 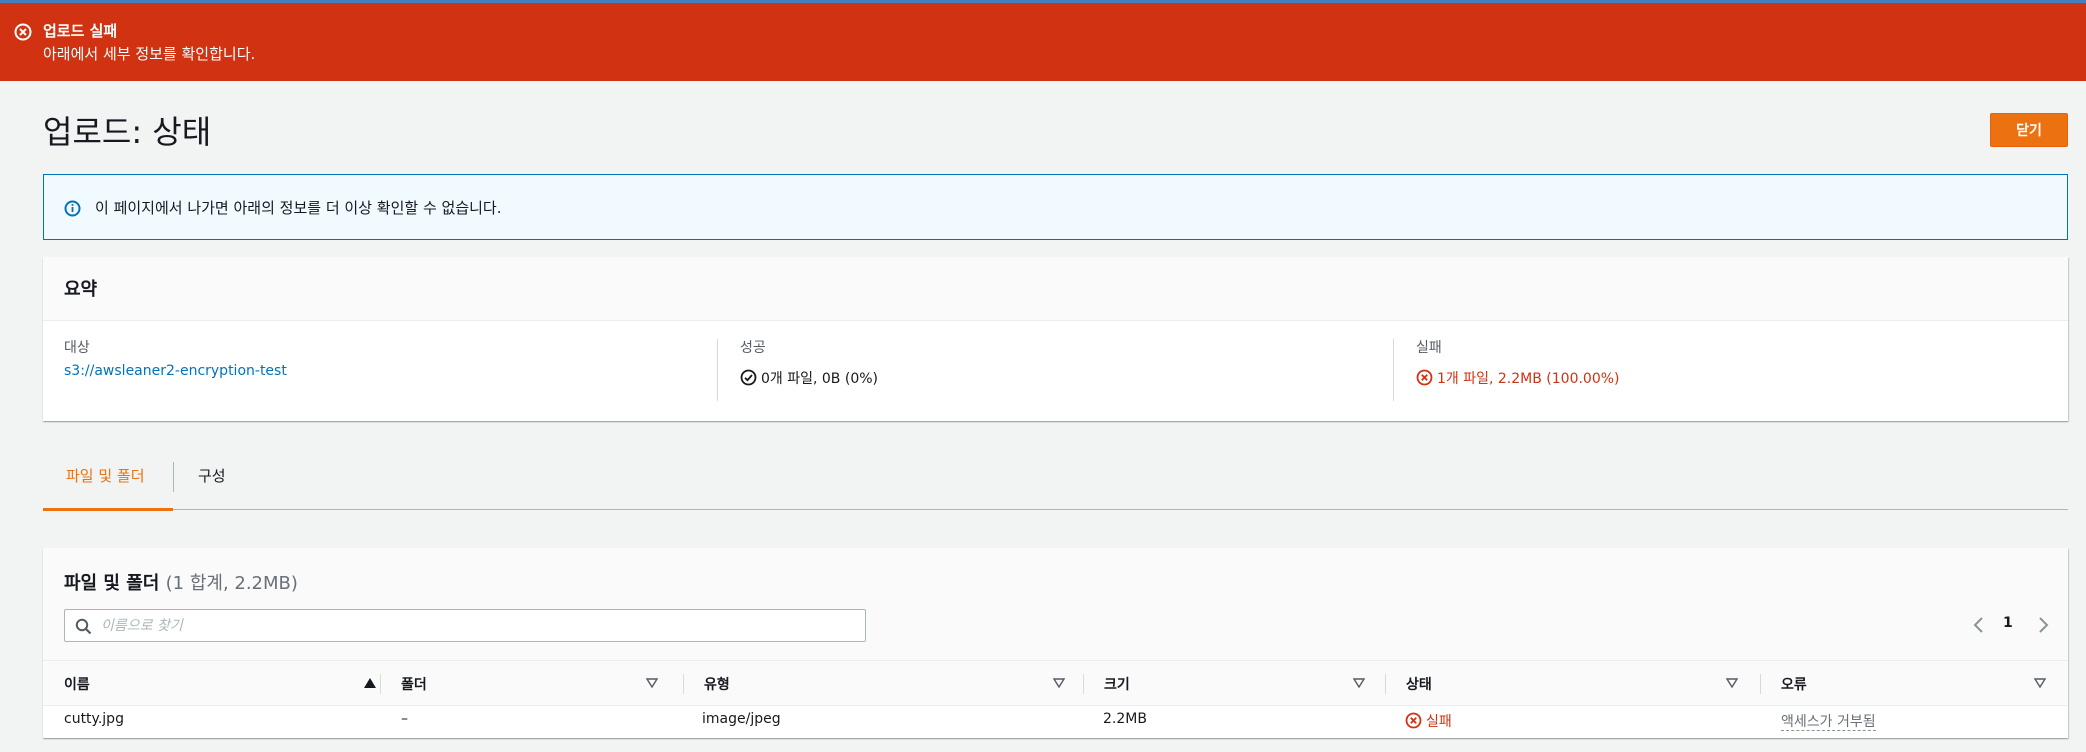 I want to click on cell-status: 실패, so click(x=1428, y=721).